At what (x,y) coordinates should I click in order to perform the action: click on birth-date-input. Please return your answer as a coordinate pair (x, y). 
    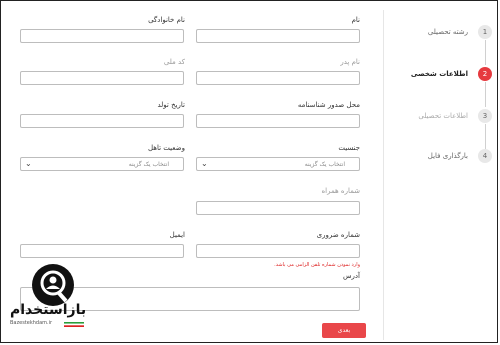
    Looking at the image, I should click on (102, 121).